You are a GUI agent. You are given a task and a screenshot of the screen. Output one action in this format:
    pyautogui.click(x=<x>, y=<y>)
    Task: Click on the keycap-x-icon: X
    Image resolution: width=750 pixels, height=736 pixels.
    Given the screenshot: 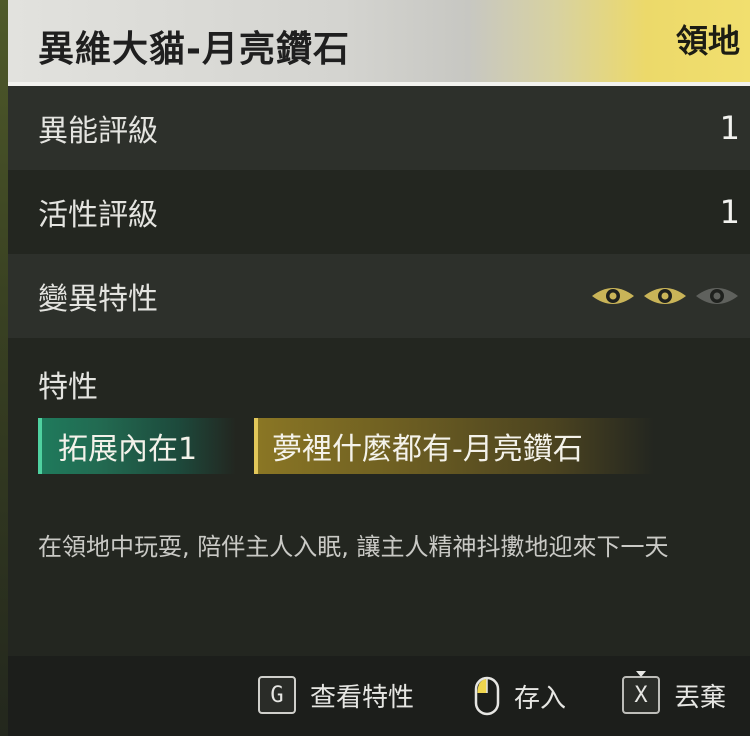 What is the action you would take?
    pyautogui.click(x=641, y=695)
    